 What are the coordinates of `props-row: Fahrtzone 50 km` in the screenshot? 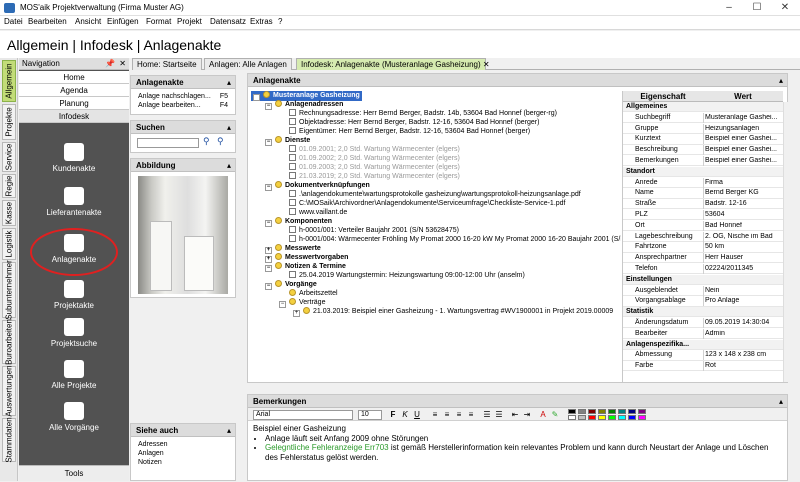 It's located at (703, 247).